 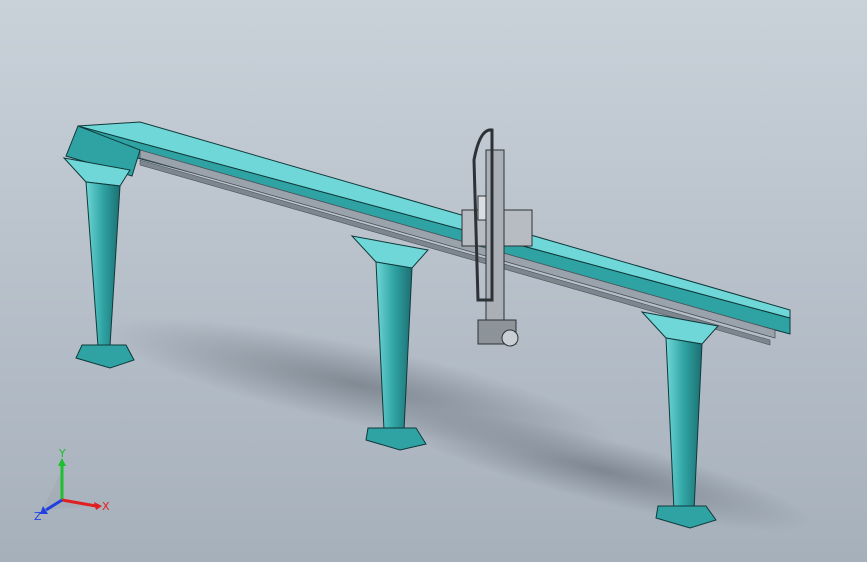 What do you see at coordinates (62, 454) in the screenshot?
I see `y-axis-label: Y` at bounding box center [62, 454].